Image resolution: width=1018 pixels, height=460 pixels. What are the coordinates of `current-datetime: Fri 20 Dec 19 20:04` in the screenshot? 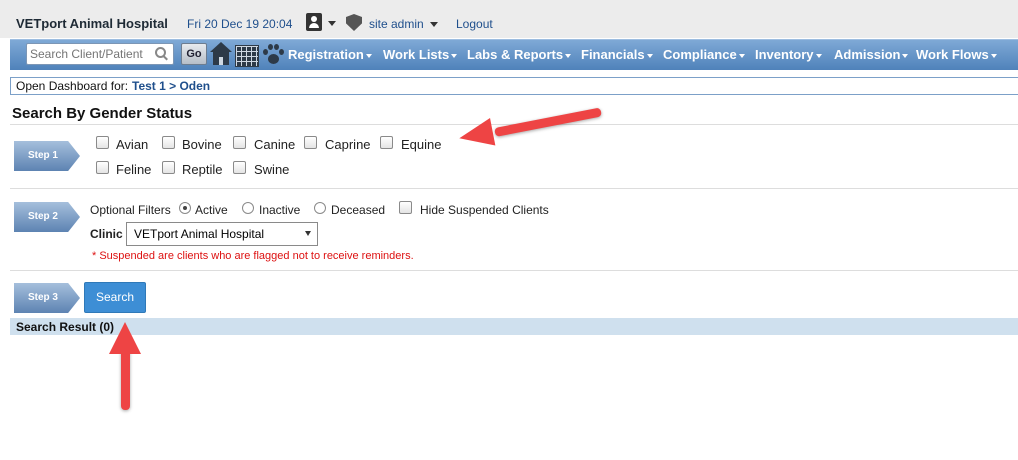 It's located at (240, 24).